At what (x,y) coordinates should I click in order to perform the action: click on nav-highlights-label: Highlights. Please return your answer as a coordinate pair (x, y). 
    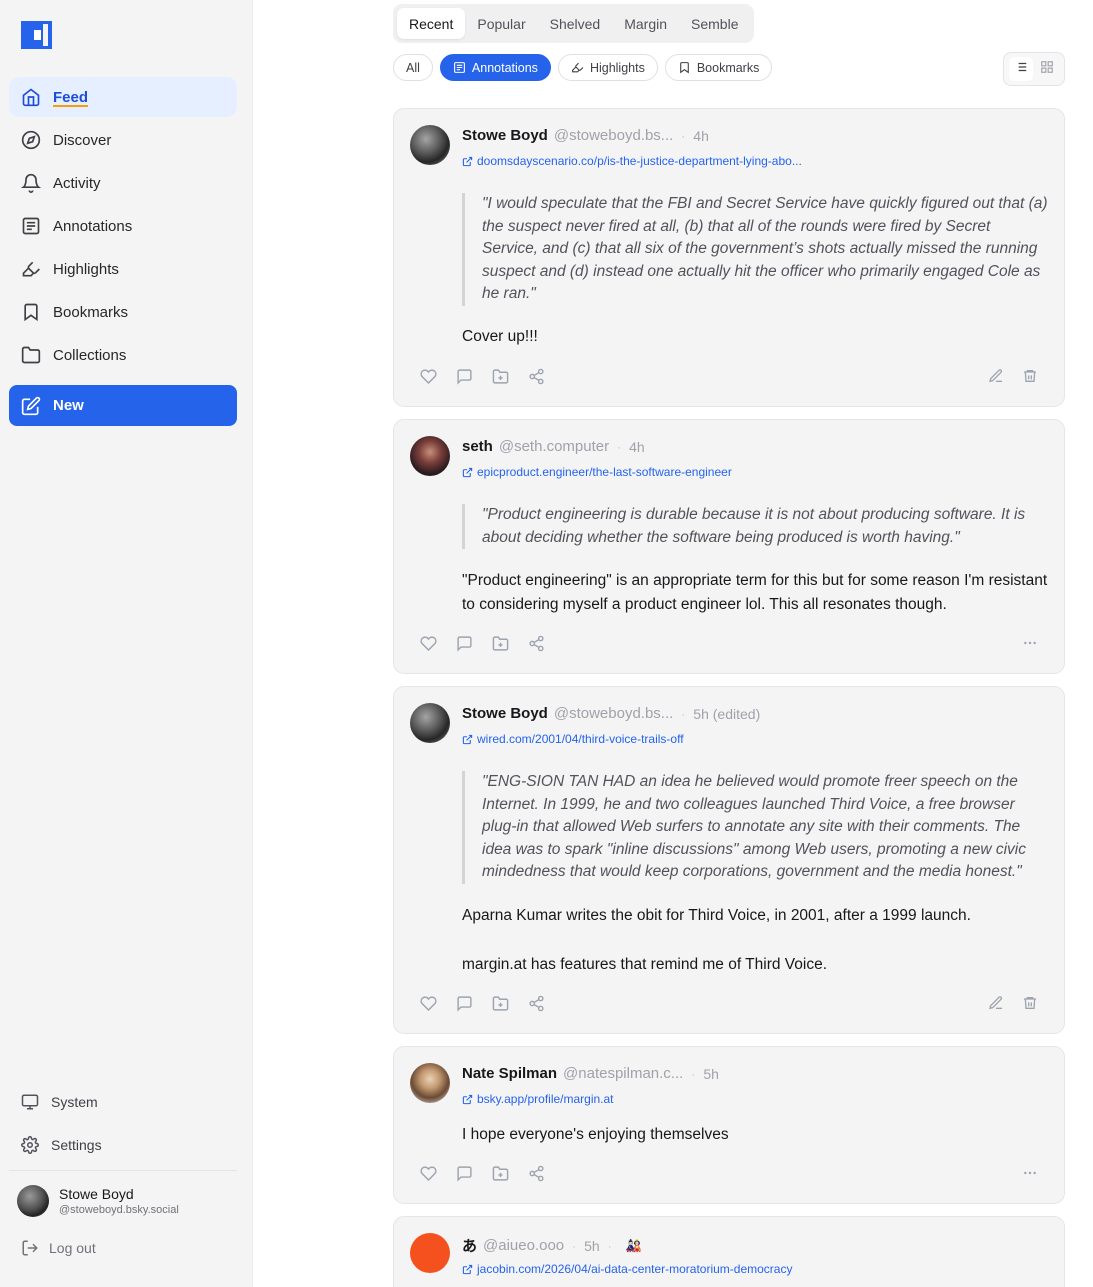
    Looking at the image, I should click on (86, 269).